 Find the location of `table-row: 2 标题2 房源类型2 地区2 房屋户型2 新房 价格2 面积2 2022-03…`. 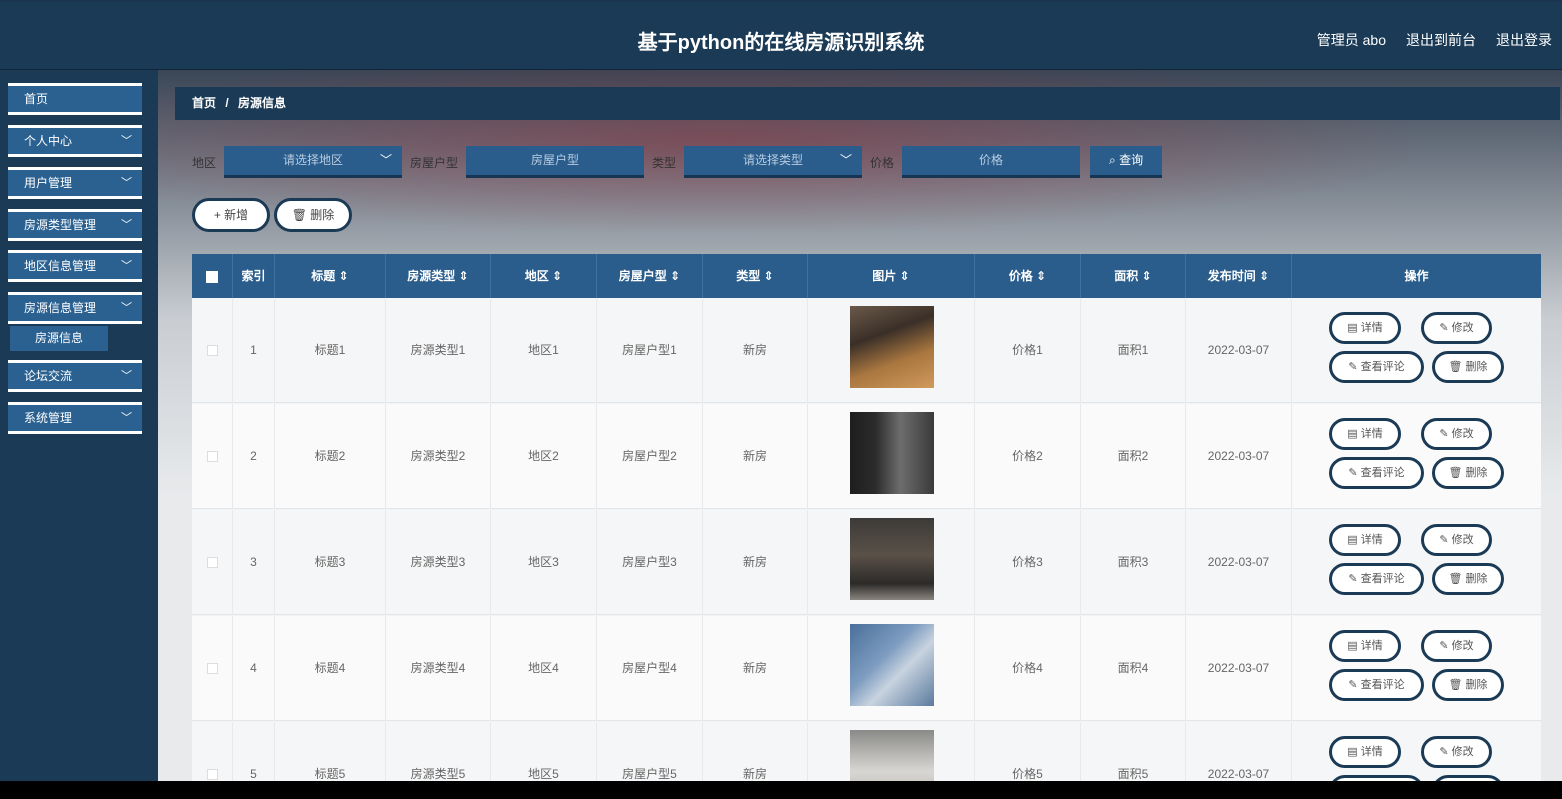

table-row: 2 标题2 房源类型2 地区2 房屋户型2 新房 价格2 面积2 2022-03… is located at coordinates (866, 456).